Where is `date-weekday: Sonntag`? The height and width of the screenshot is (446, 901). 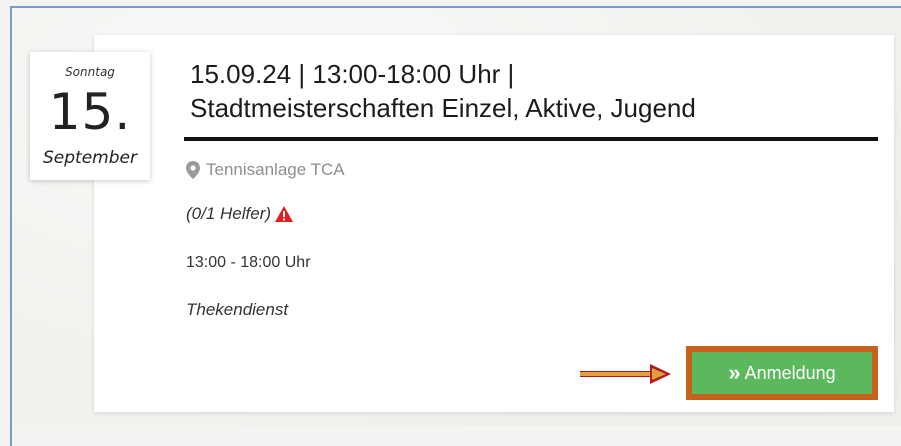
date-weekday: Sonntag is located at coordinates (90, 72).